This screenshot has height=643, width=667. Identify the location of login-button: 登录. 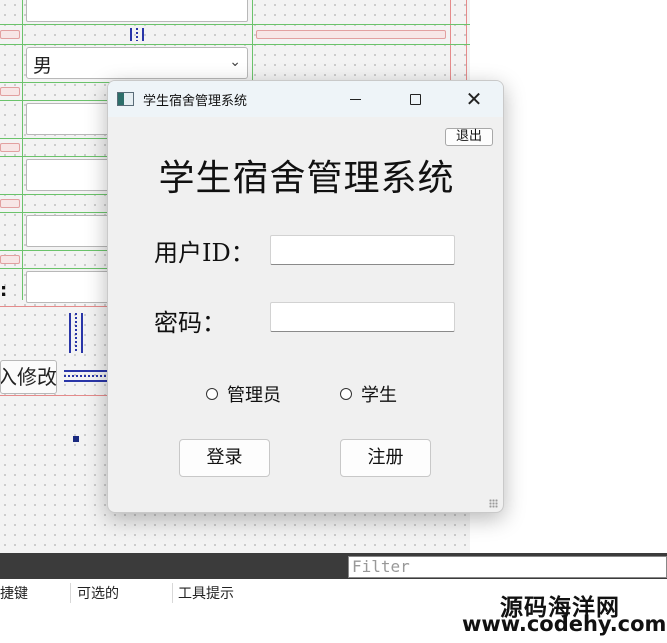
(224, 458).